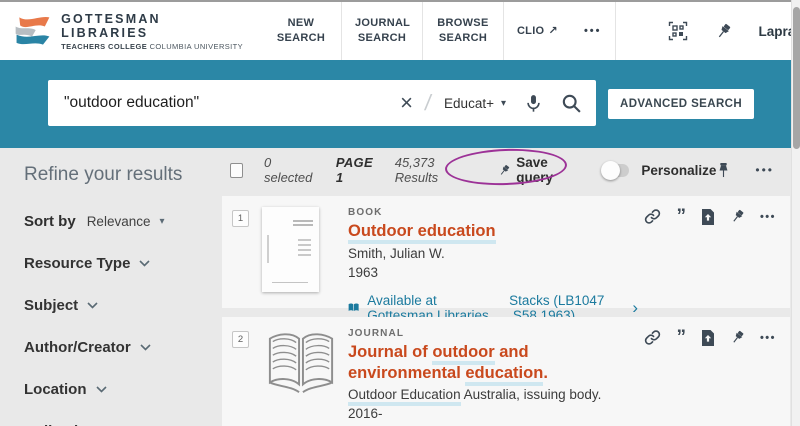 The height and width of the screenshot is (426, 800). Describe the element at coordinates (475, 103) in the screenshot. I see `search-scope-dropdown: Educat+ ▾` at that location.